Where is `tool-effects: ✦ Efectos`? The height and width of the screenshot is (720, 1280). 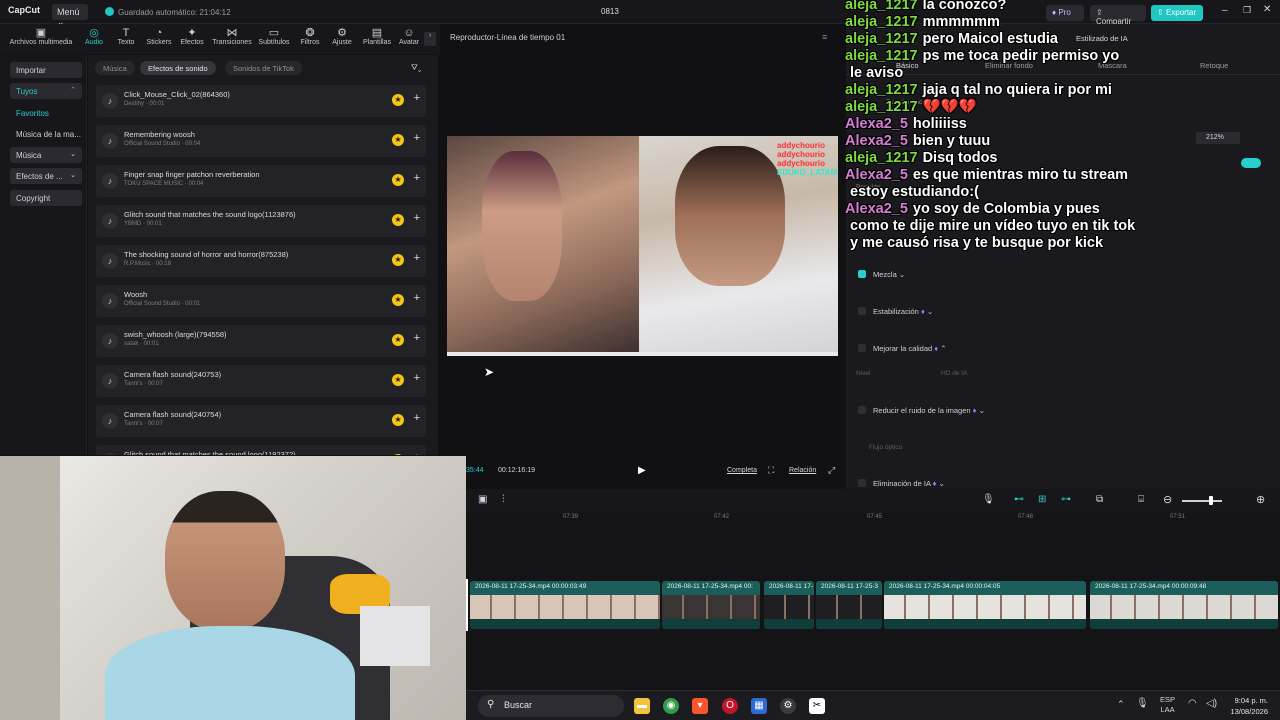
tool-effects: ✦ Efectos is located at coordinates (192, 36).